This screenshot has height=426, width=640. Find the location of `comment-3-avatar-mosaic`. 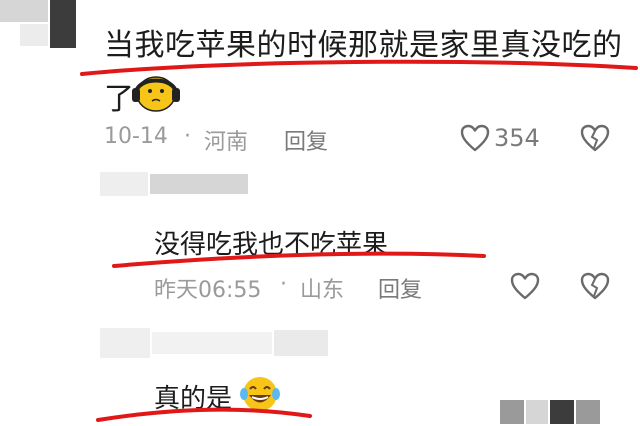

comment-3-avatar-mosaic is located at coordinates (215, 343).